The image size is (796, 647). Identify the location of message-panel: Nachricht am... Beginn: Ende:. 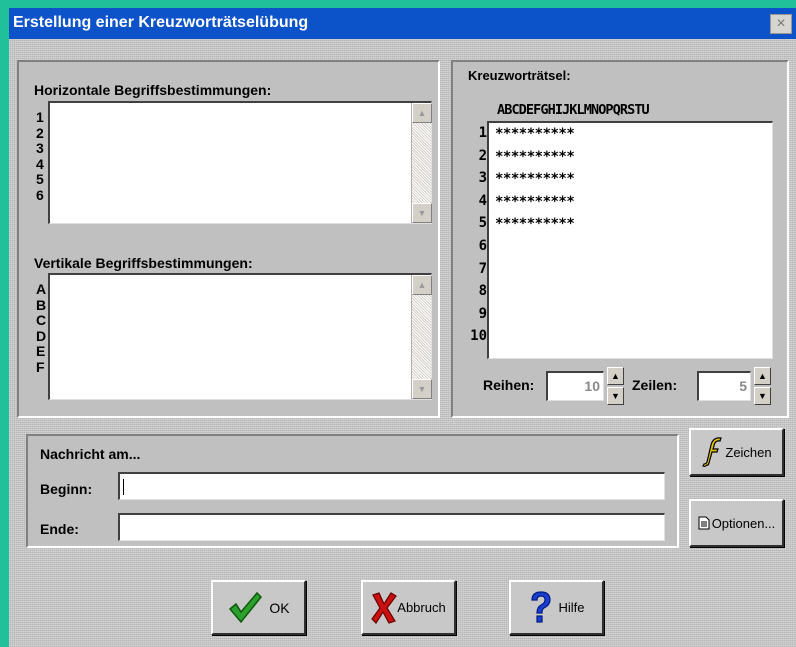
(352, 491).